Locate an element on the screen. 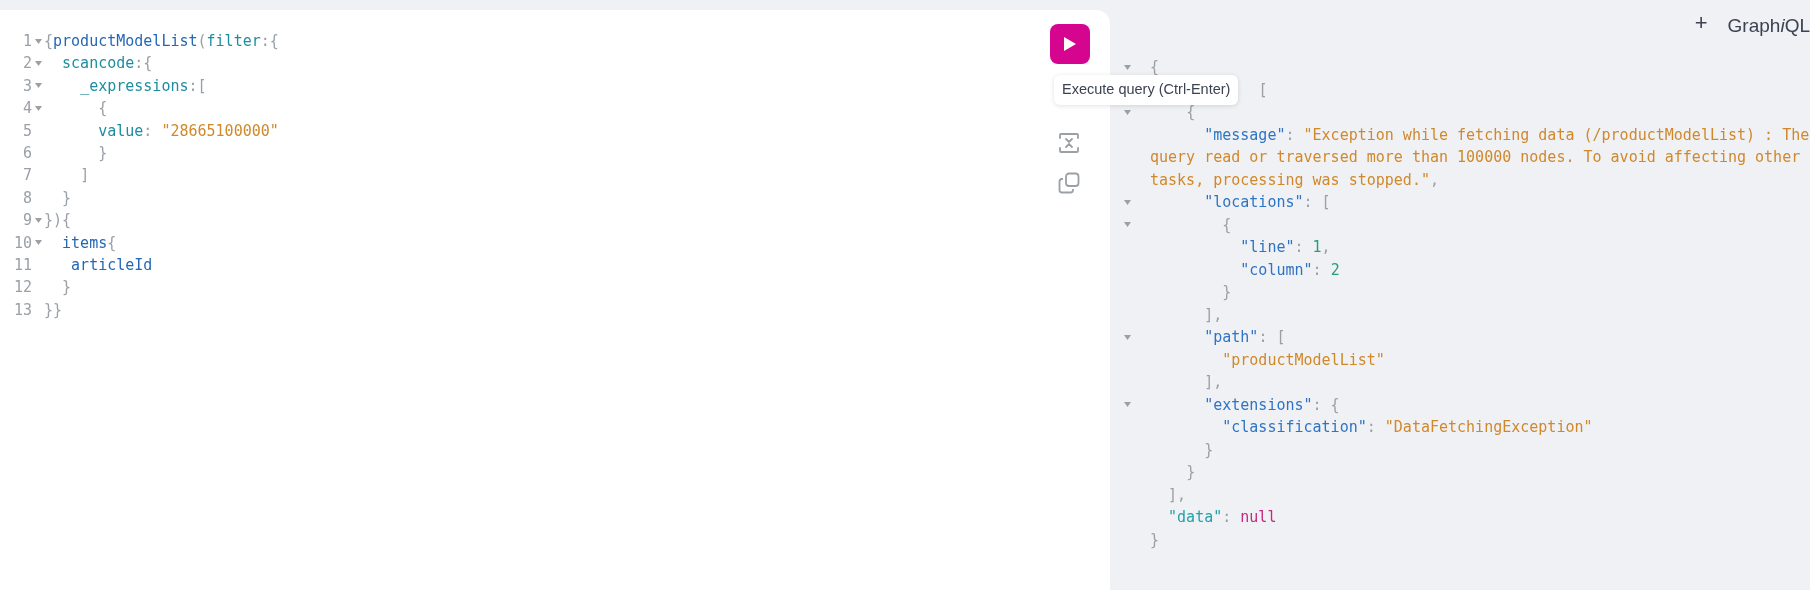 The height and width of the screenshot is (590, 1810). code-line: items{ is located at coordinates (89, 243).